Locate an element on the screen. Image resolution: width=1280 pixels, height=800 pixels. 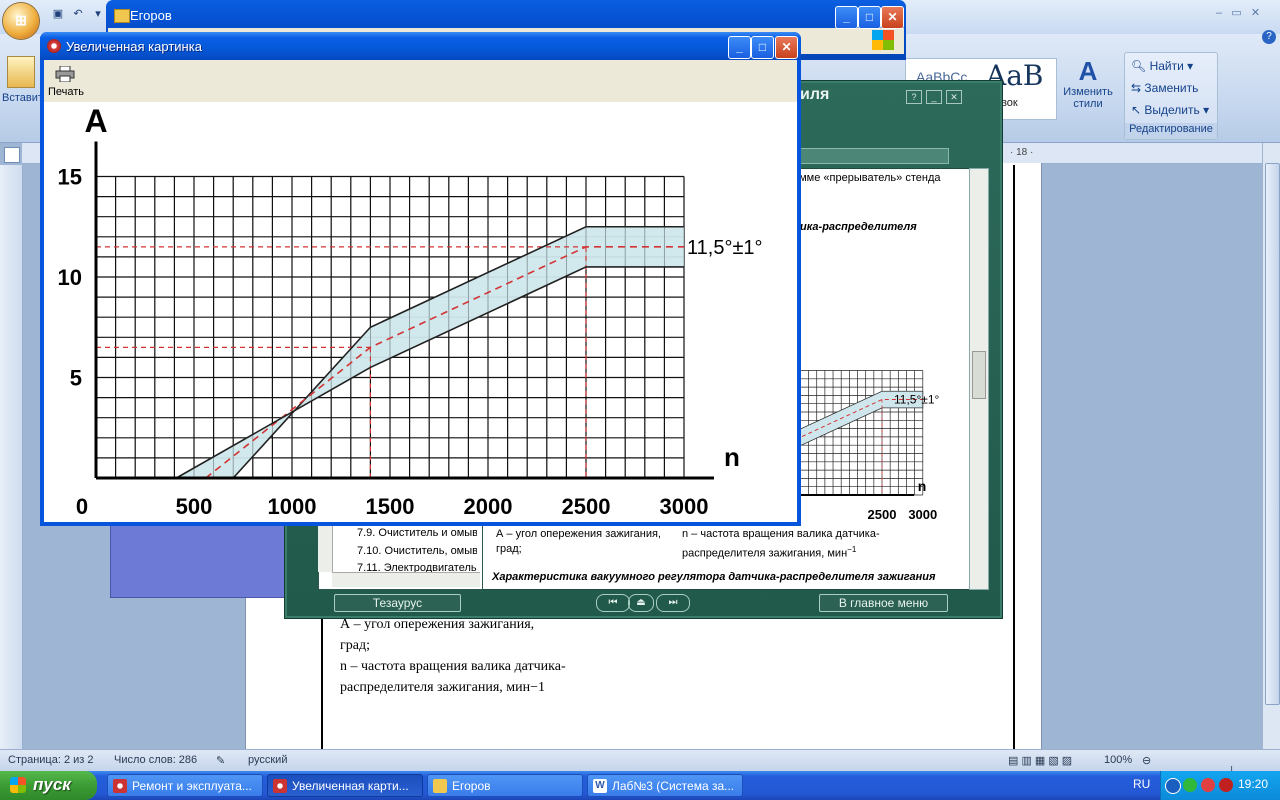
thesaurus-button: Тезаурус is located at coordinates (397, 603).